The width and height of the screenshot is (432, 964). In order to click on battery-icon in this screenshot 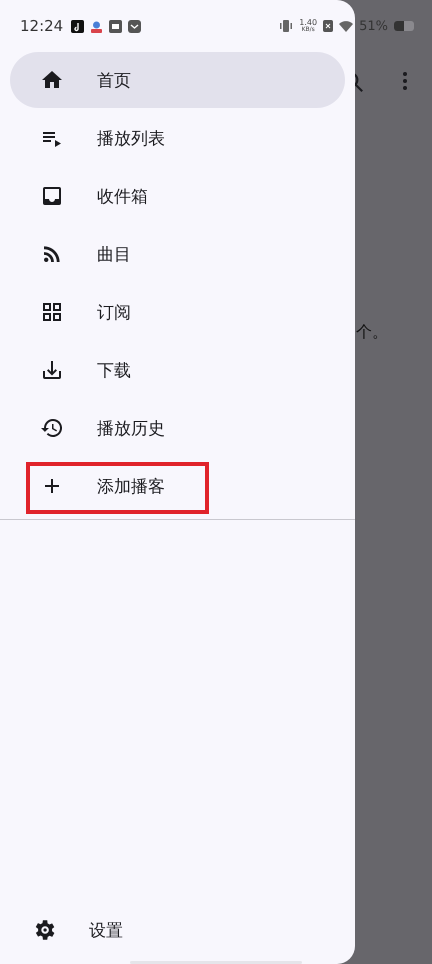, I will do `click(404, 26)`.